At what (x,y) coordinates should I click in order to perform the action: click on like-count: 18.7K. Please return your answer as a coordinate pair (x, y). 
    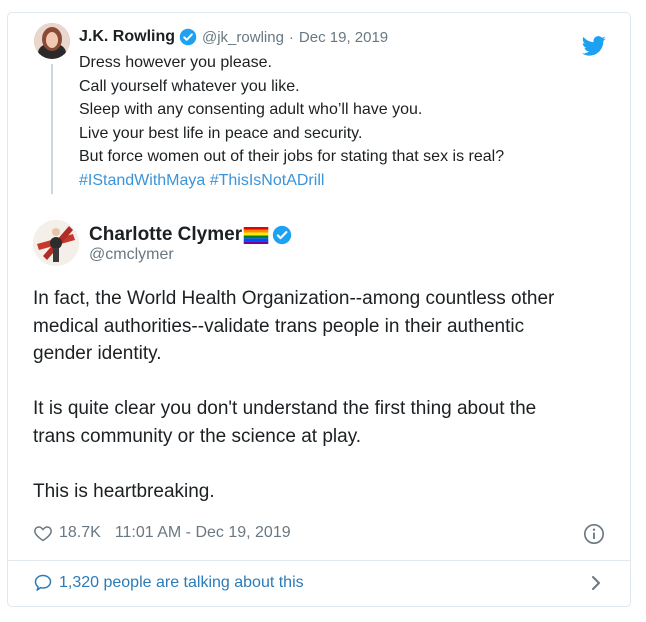
    Looking at the image, I should click on (80, 533).